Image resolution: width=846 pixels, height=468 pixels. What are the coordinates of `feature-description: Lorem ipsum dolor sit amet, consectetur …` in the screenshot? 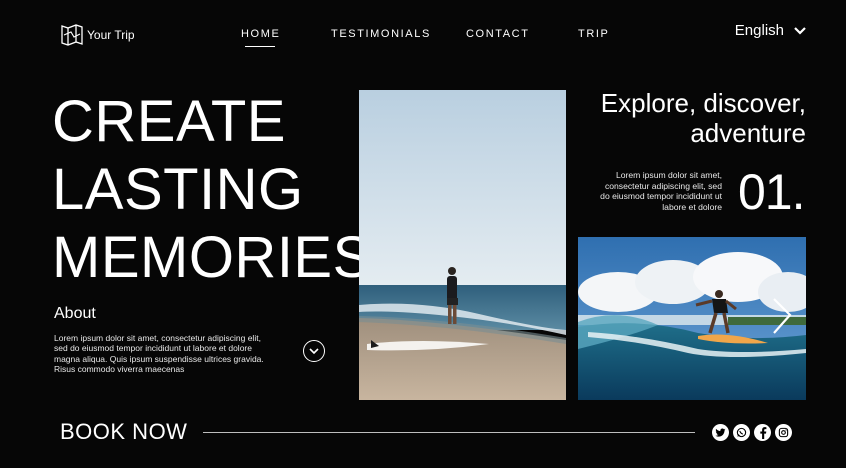 It's located at (661, 191).